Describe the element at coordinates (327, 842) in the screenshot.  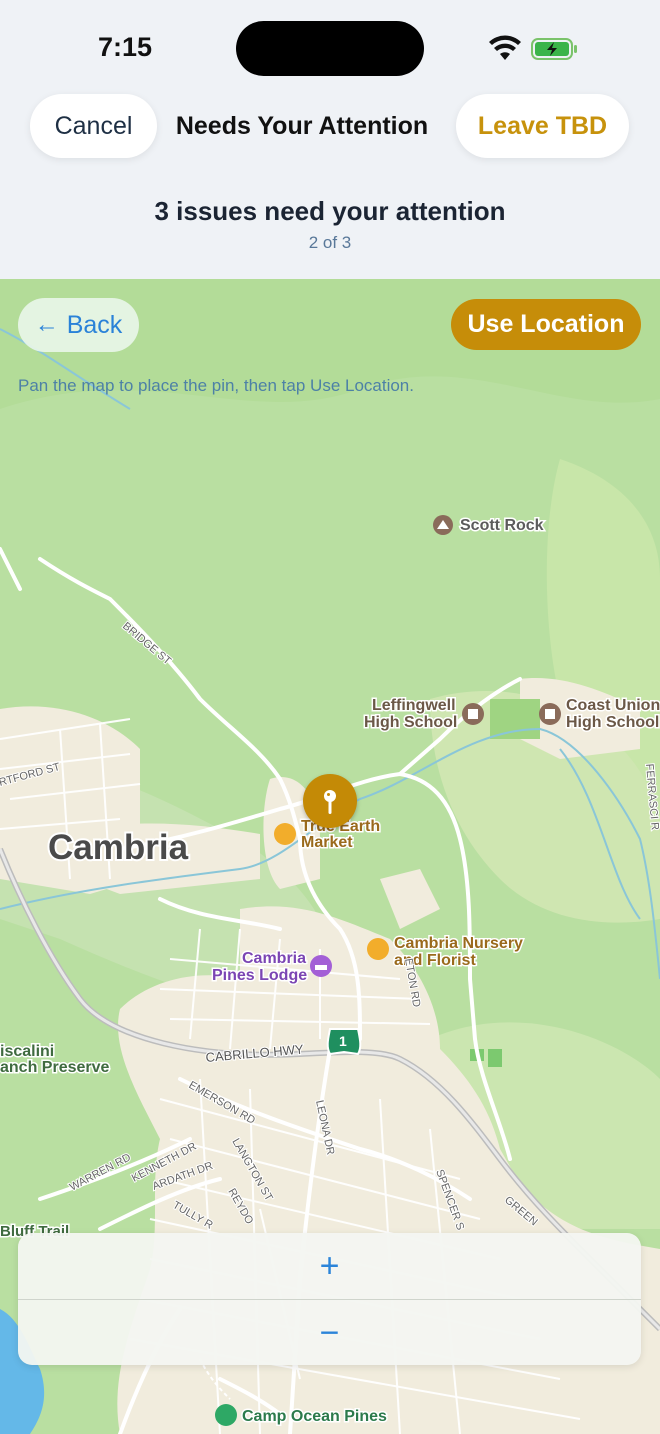
I see `poi-label: Market` at that location.